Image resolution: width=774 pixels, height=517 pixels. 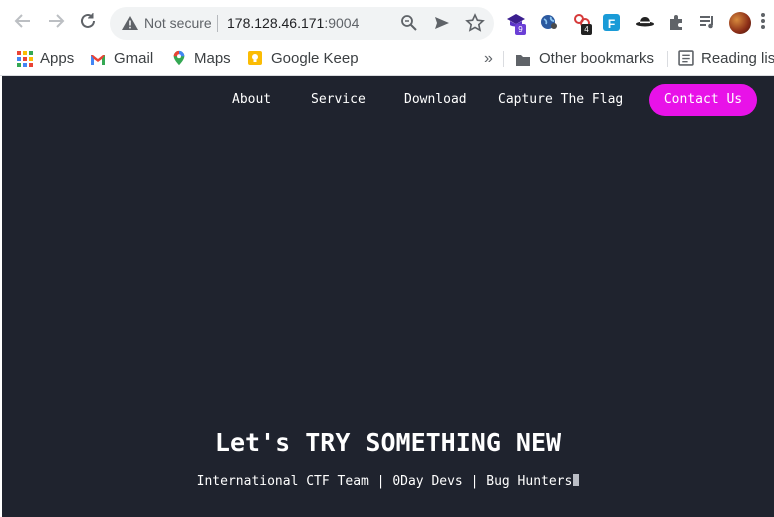 I want to click on back-arrow-icon, so click(x=23, y=21).